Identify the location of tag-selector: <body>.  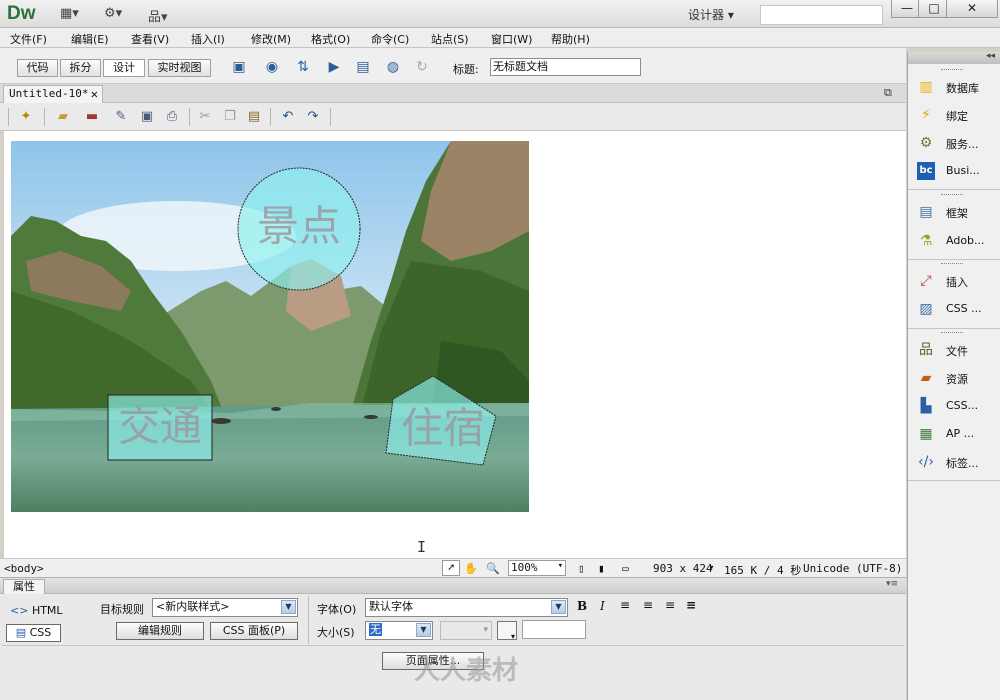
(24, 568).